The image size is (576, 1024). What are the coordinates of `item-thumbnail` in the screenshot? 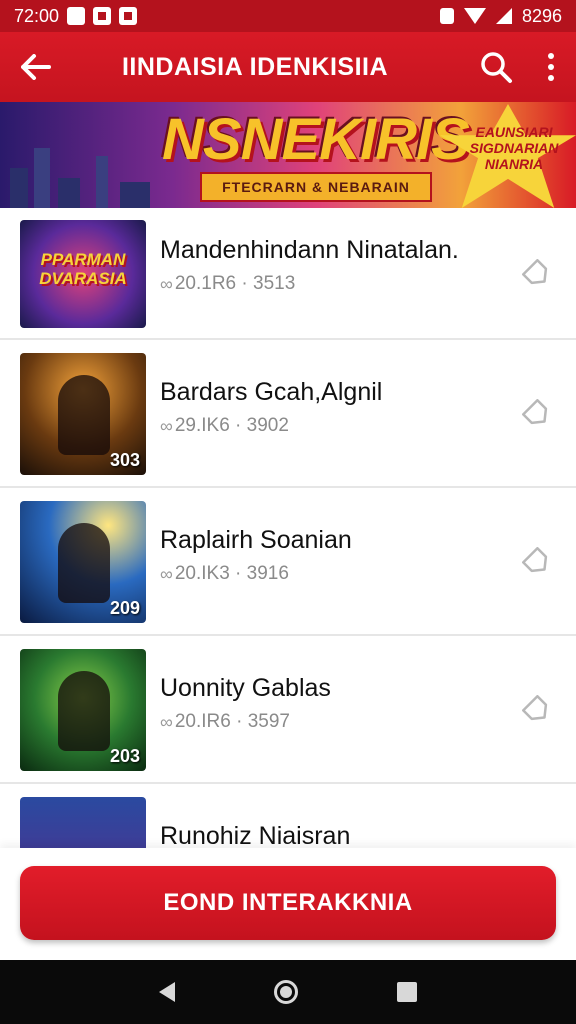 It's located at (83, 822).